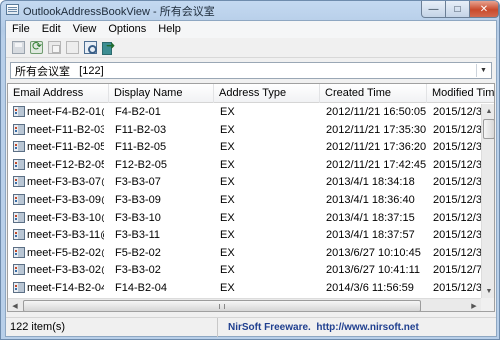 This screenshot has width=500, height=340. Describe the element at coordinates (433, 9) in the screenshot. I see `minimize-button: —` at that location.